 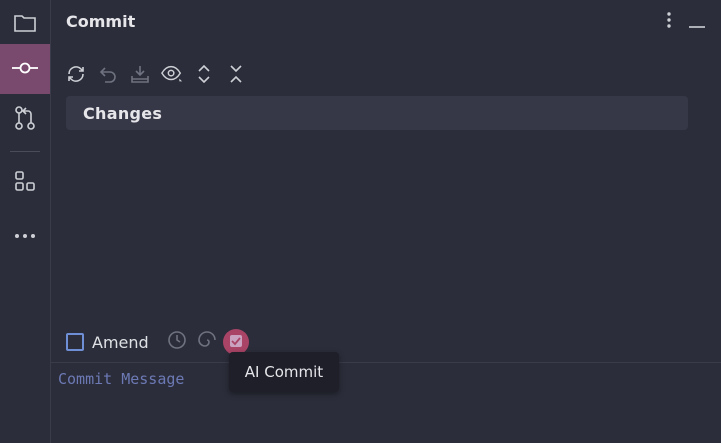 What do you see at coordinates (204, 74) in the screenshot?
I see `expand-all-icon` at bounding box center [204, 74].